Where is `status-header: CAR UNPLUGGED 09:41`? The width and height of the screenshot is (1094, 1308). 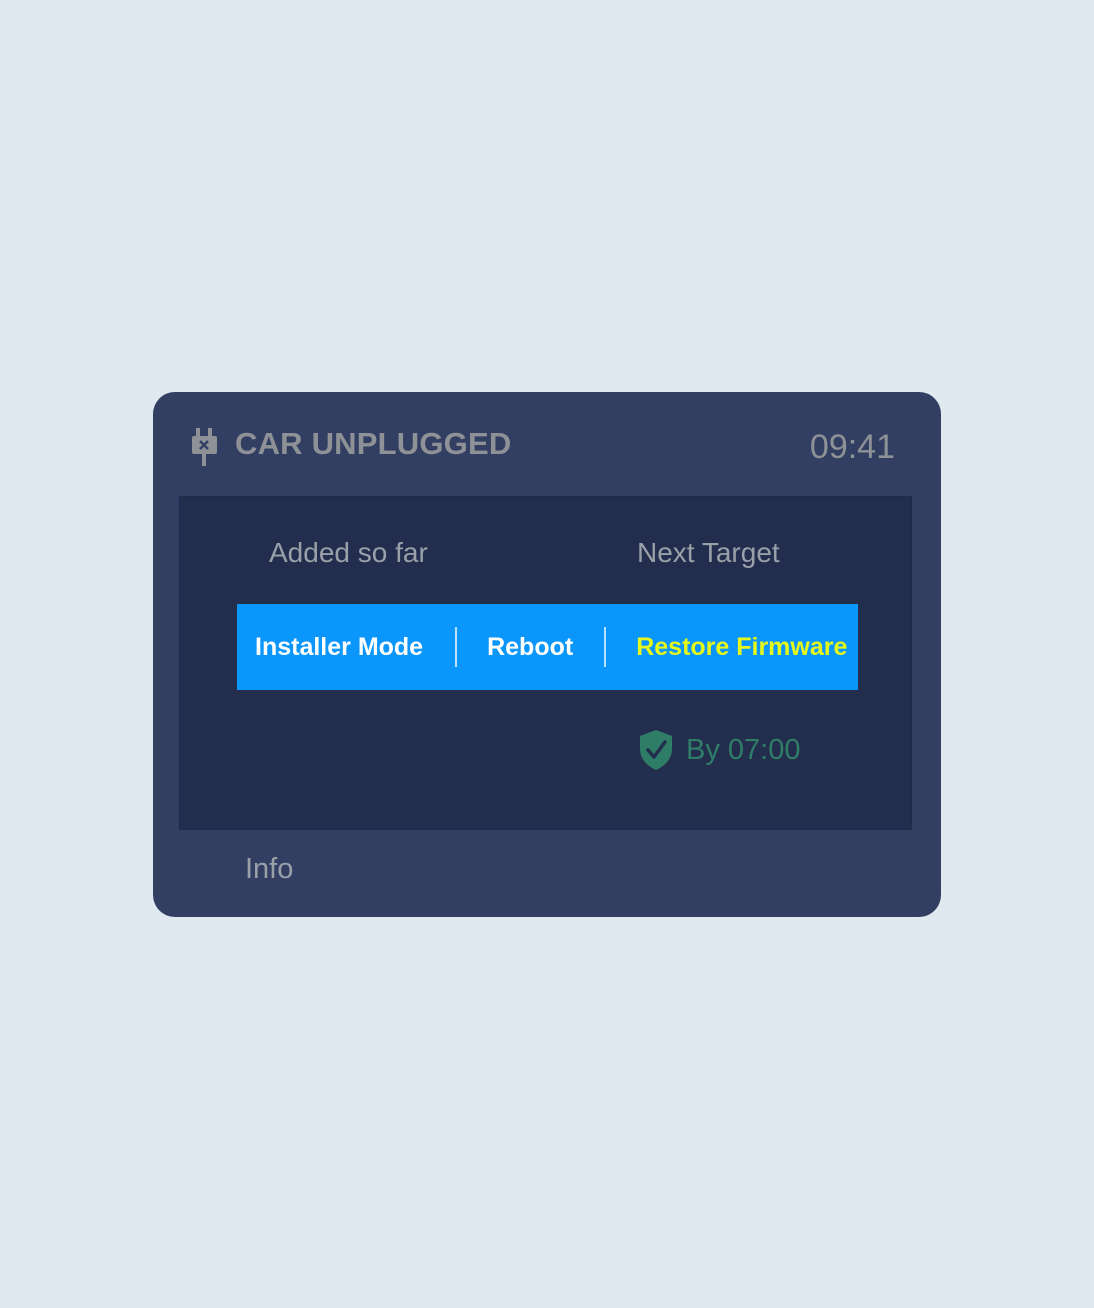 status-header: CAR UNPLUGGED 09:41 is located at coordinates (547, 444).